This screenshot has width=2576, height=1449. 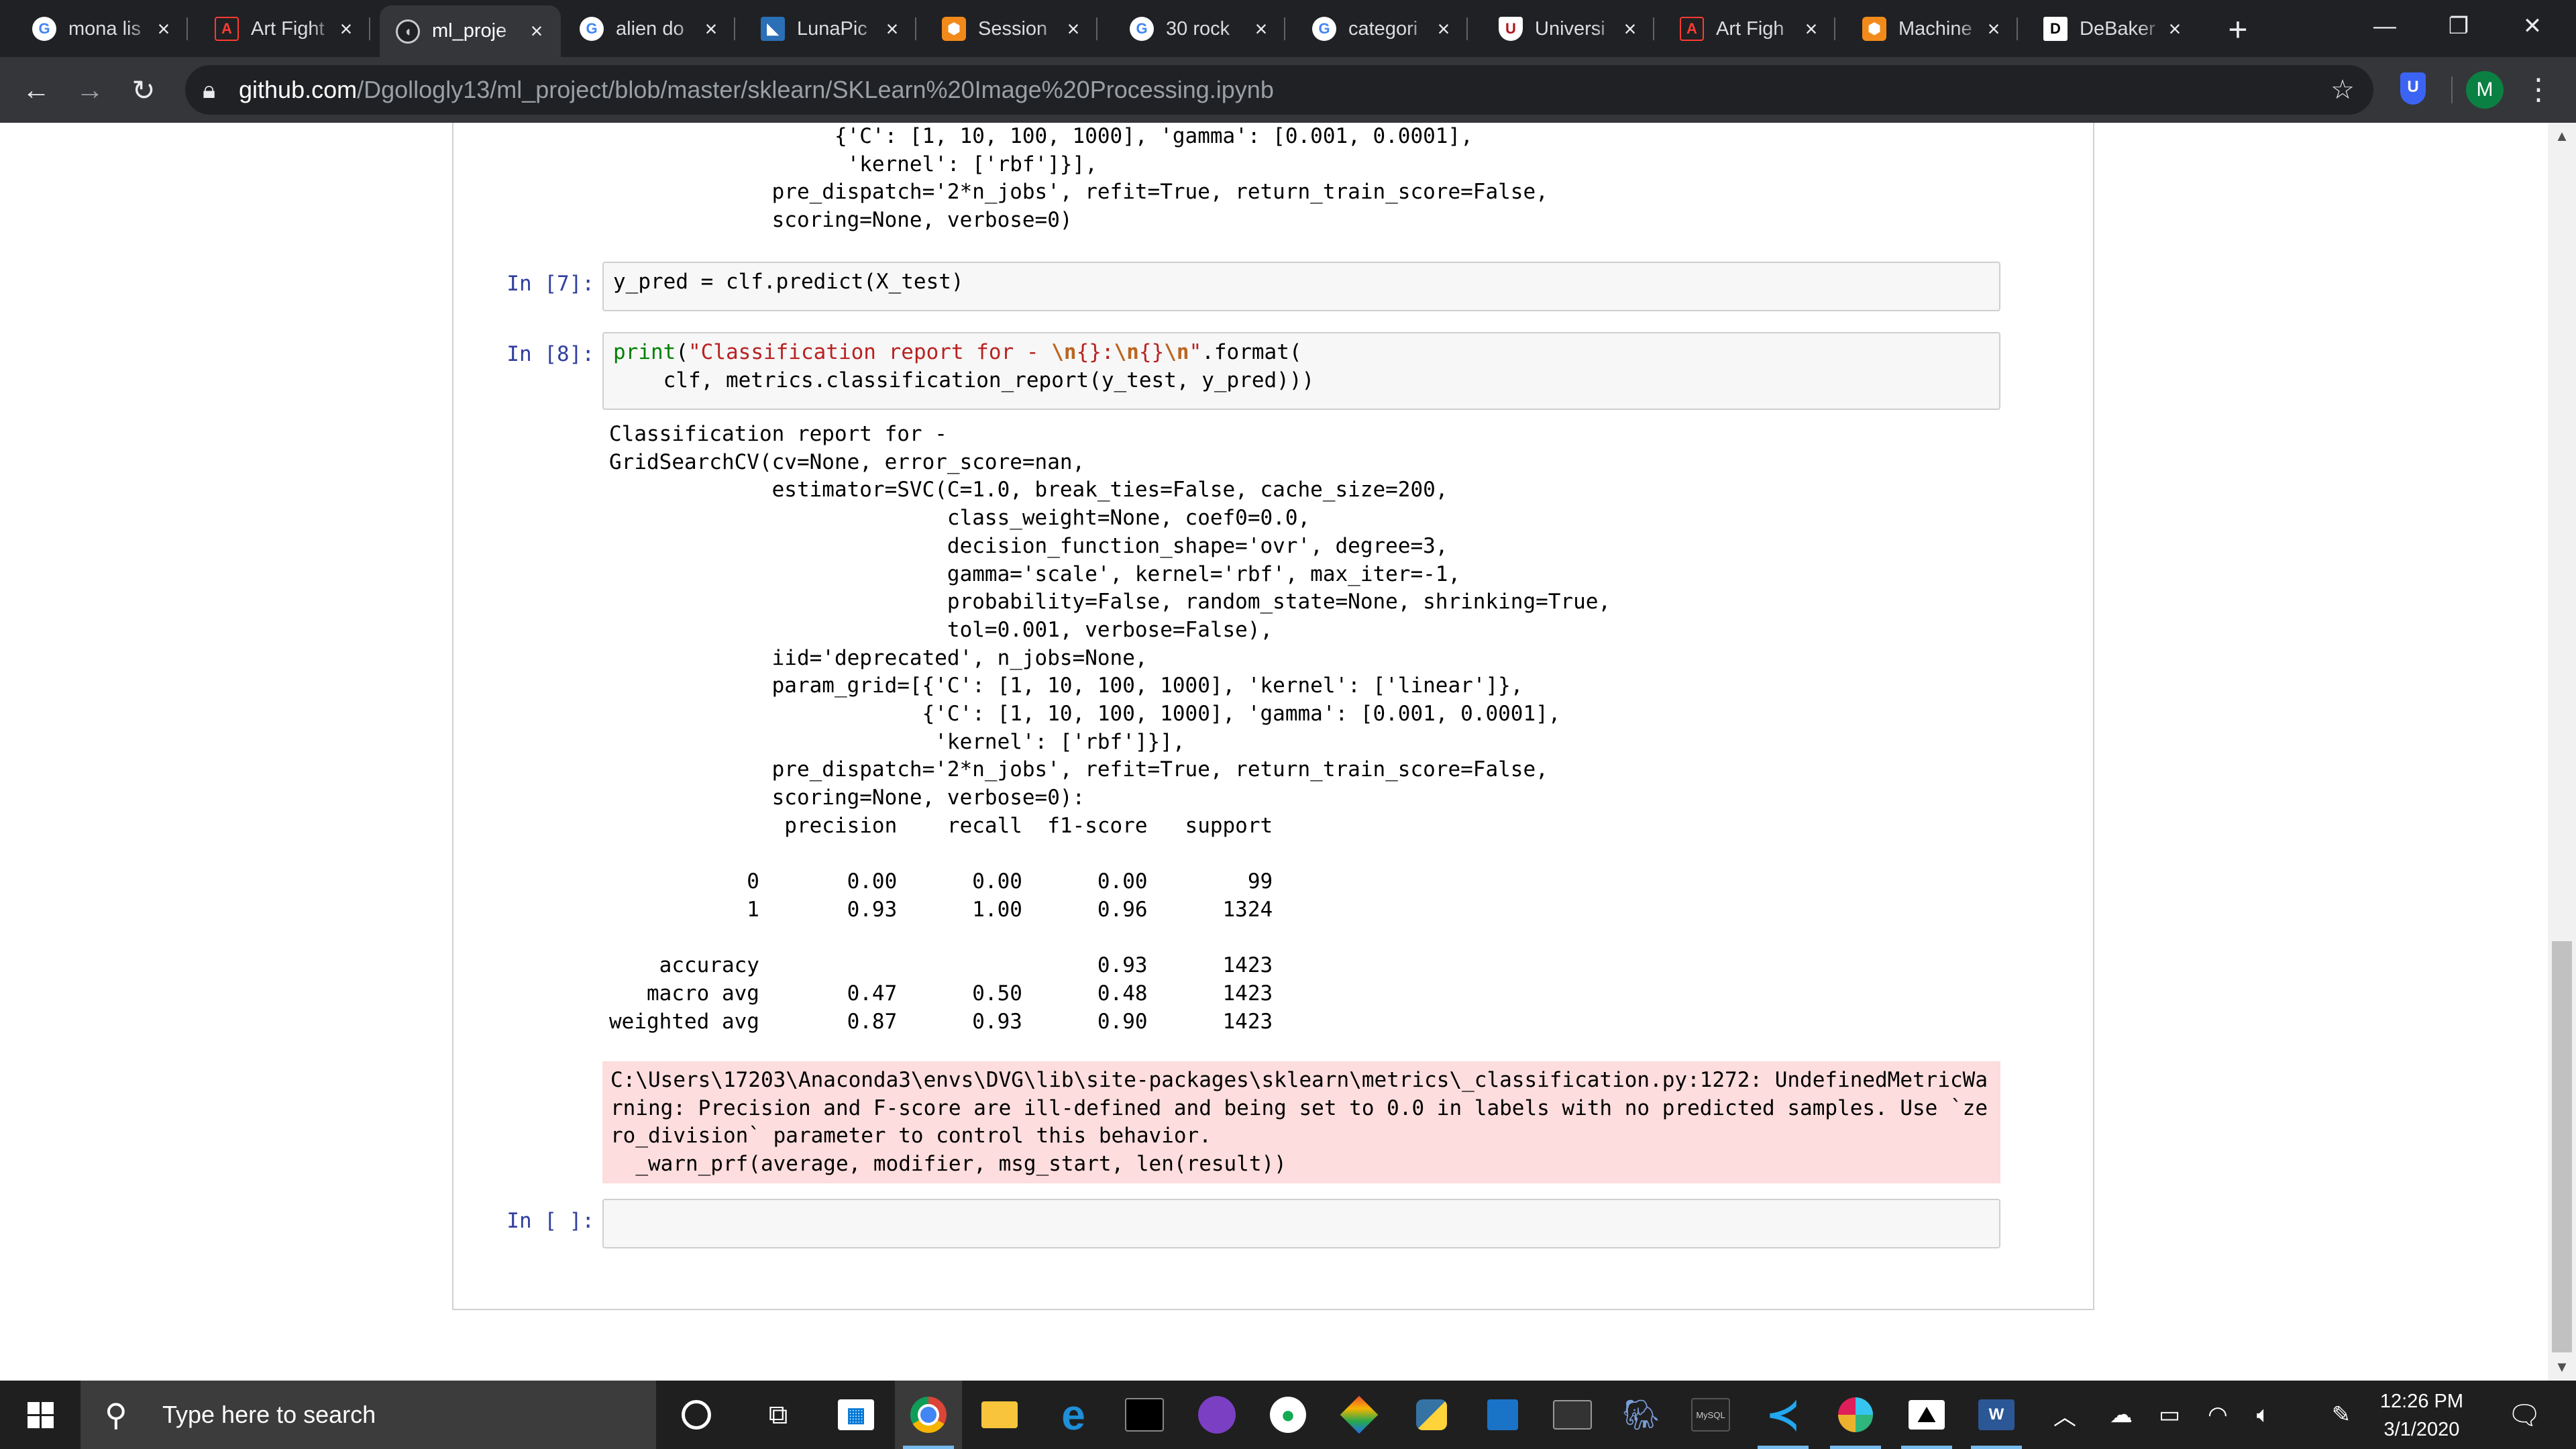 I want to click on output-line: macro avg 0.47 0.50 0.48 1423, so click(x=941, y=993).